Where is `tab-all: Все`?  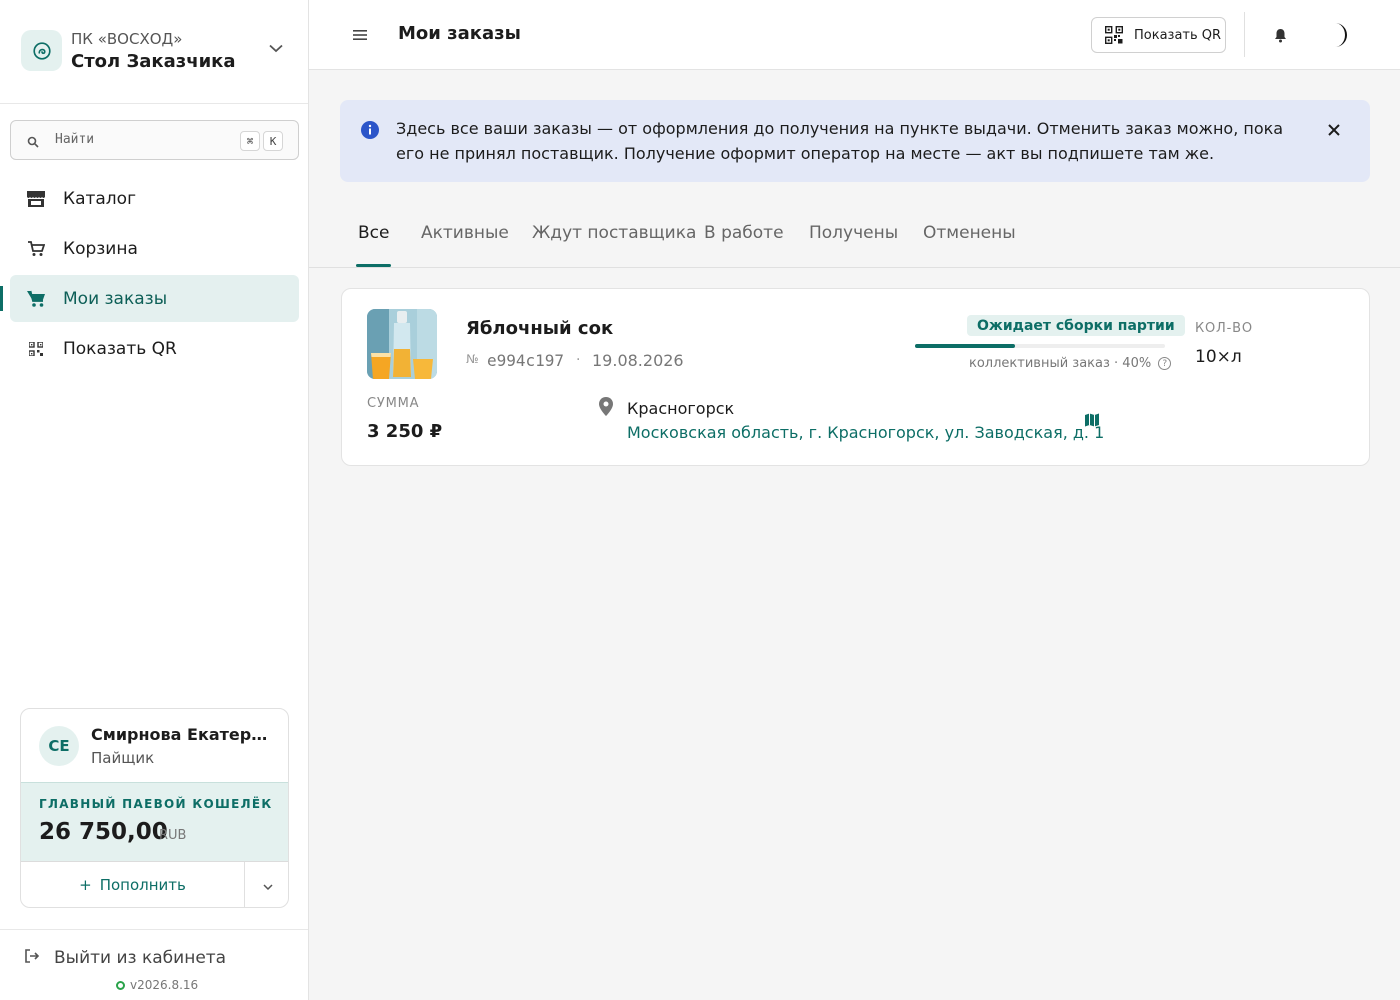 tab-all: Все is located at coordinates (373, 233).